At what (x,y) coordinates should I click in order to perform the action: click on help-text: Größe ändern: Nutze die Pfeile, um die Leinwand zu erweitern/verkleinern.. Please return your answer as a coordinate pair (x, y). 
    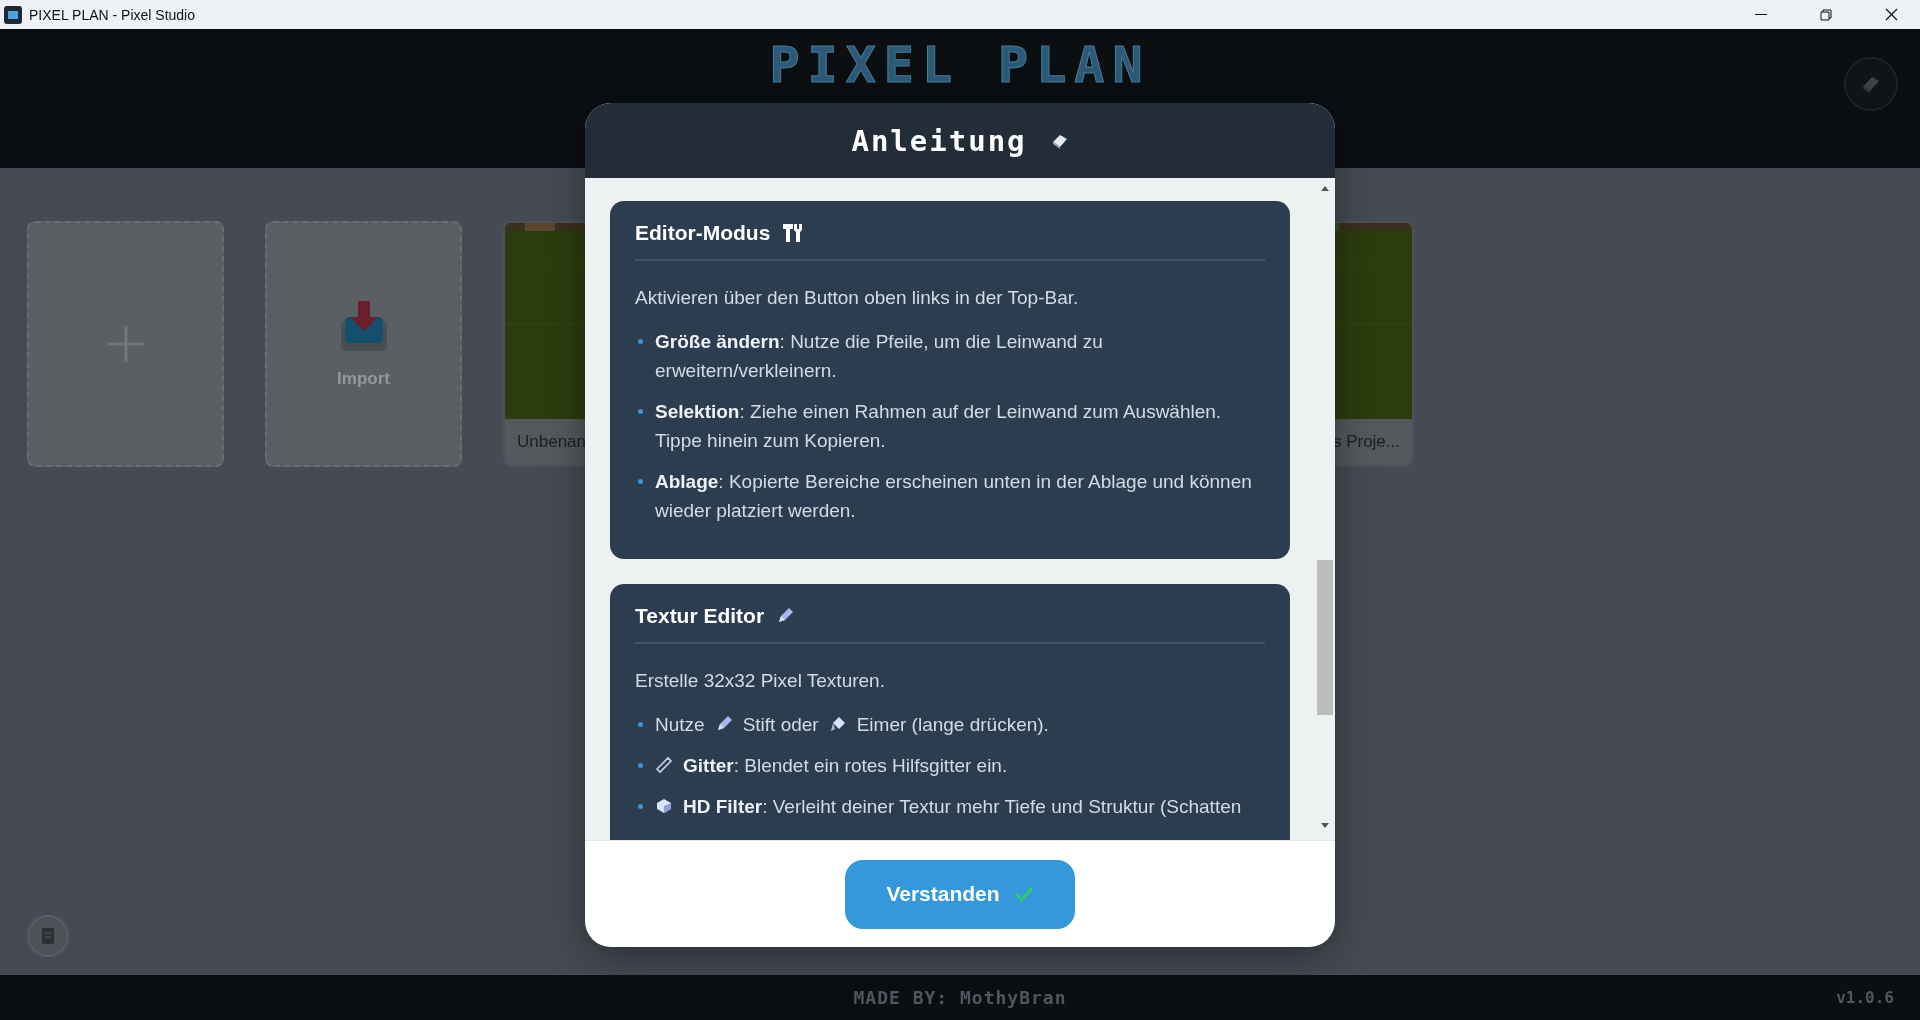
    Looking at the image, I should click on (879, 356).